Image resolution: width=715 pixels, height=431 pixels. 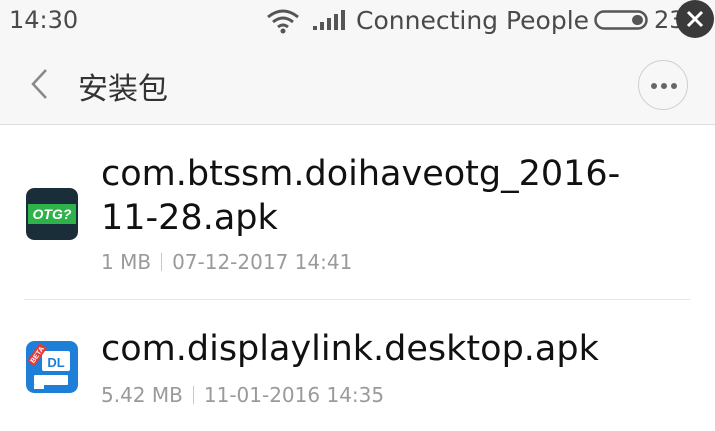 What do you see at coordinates (44, 20) in the screenshot?
I see `status-time: 14:30` at bounding box center [44, 20].